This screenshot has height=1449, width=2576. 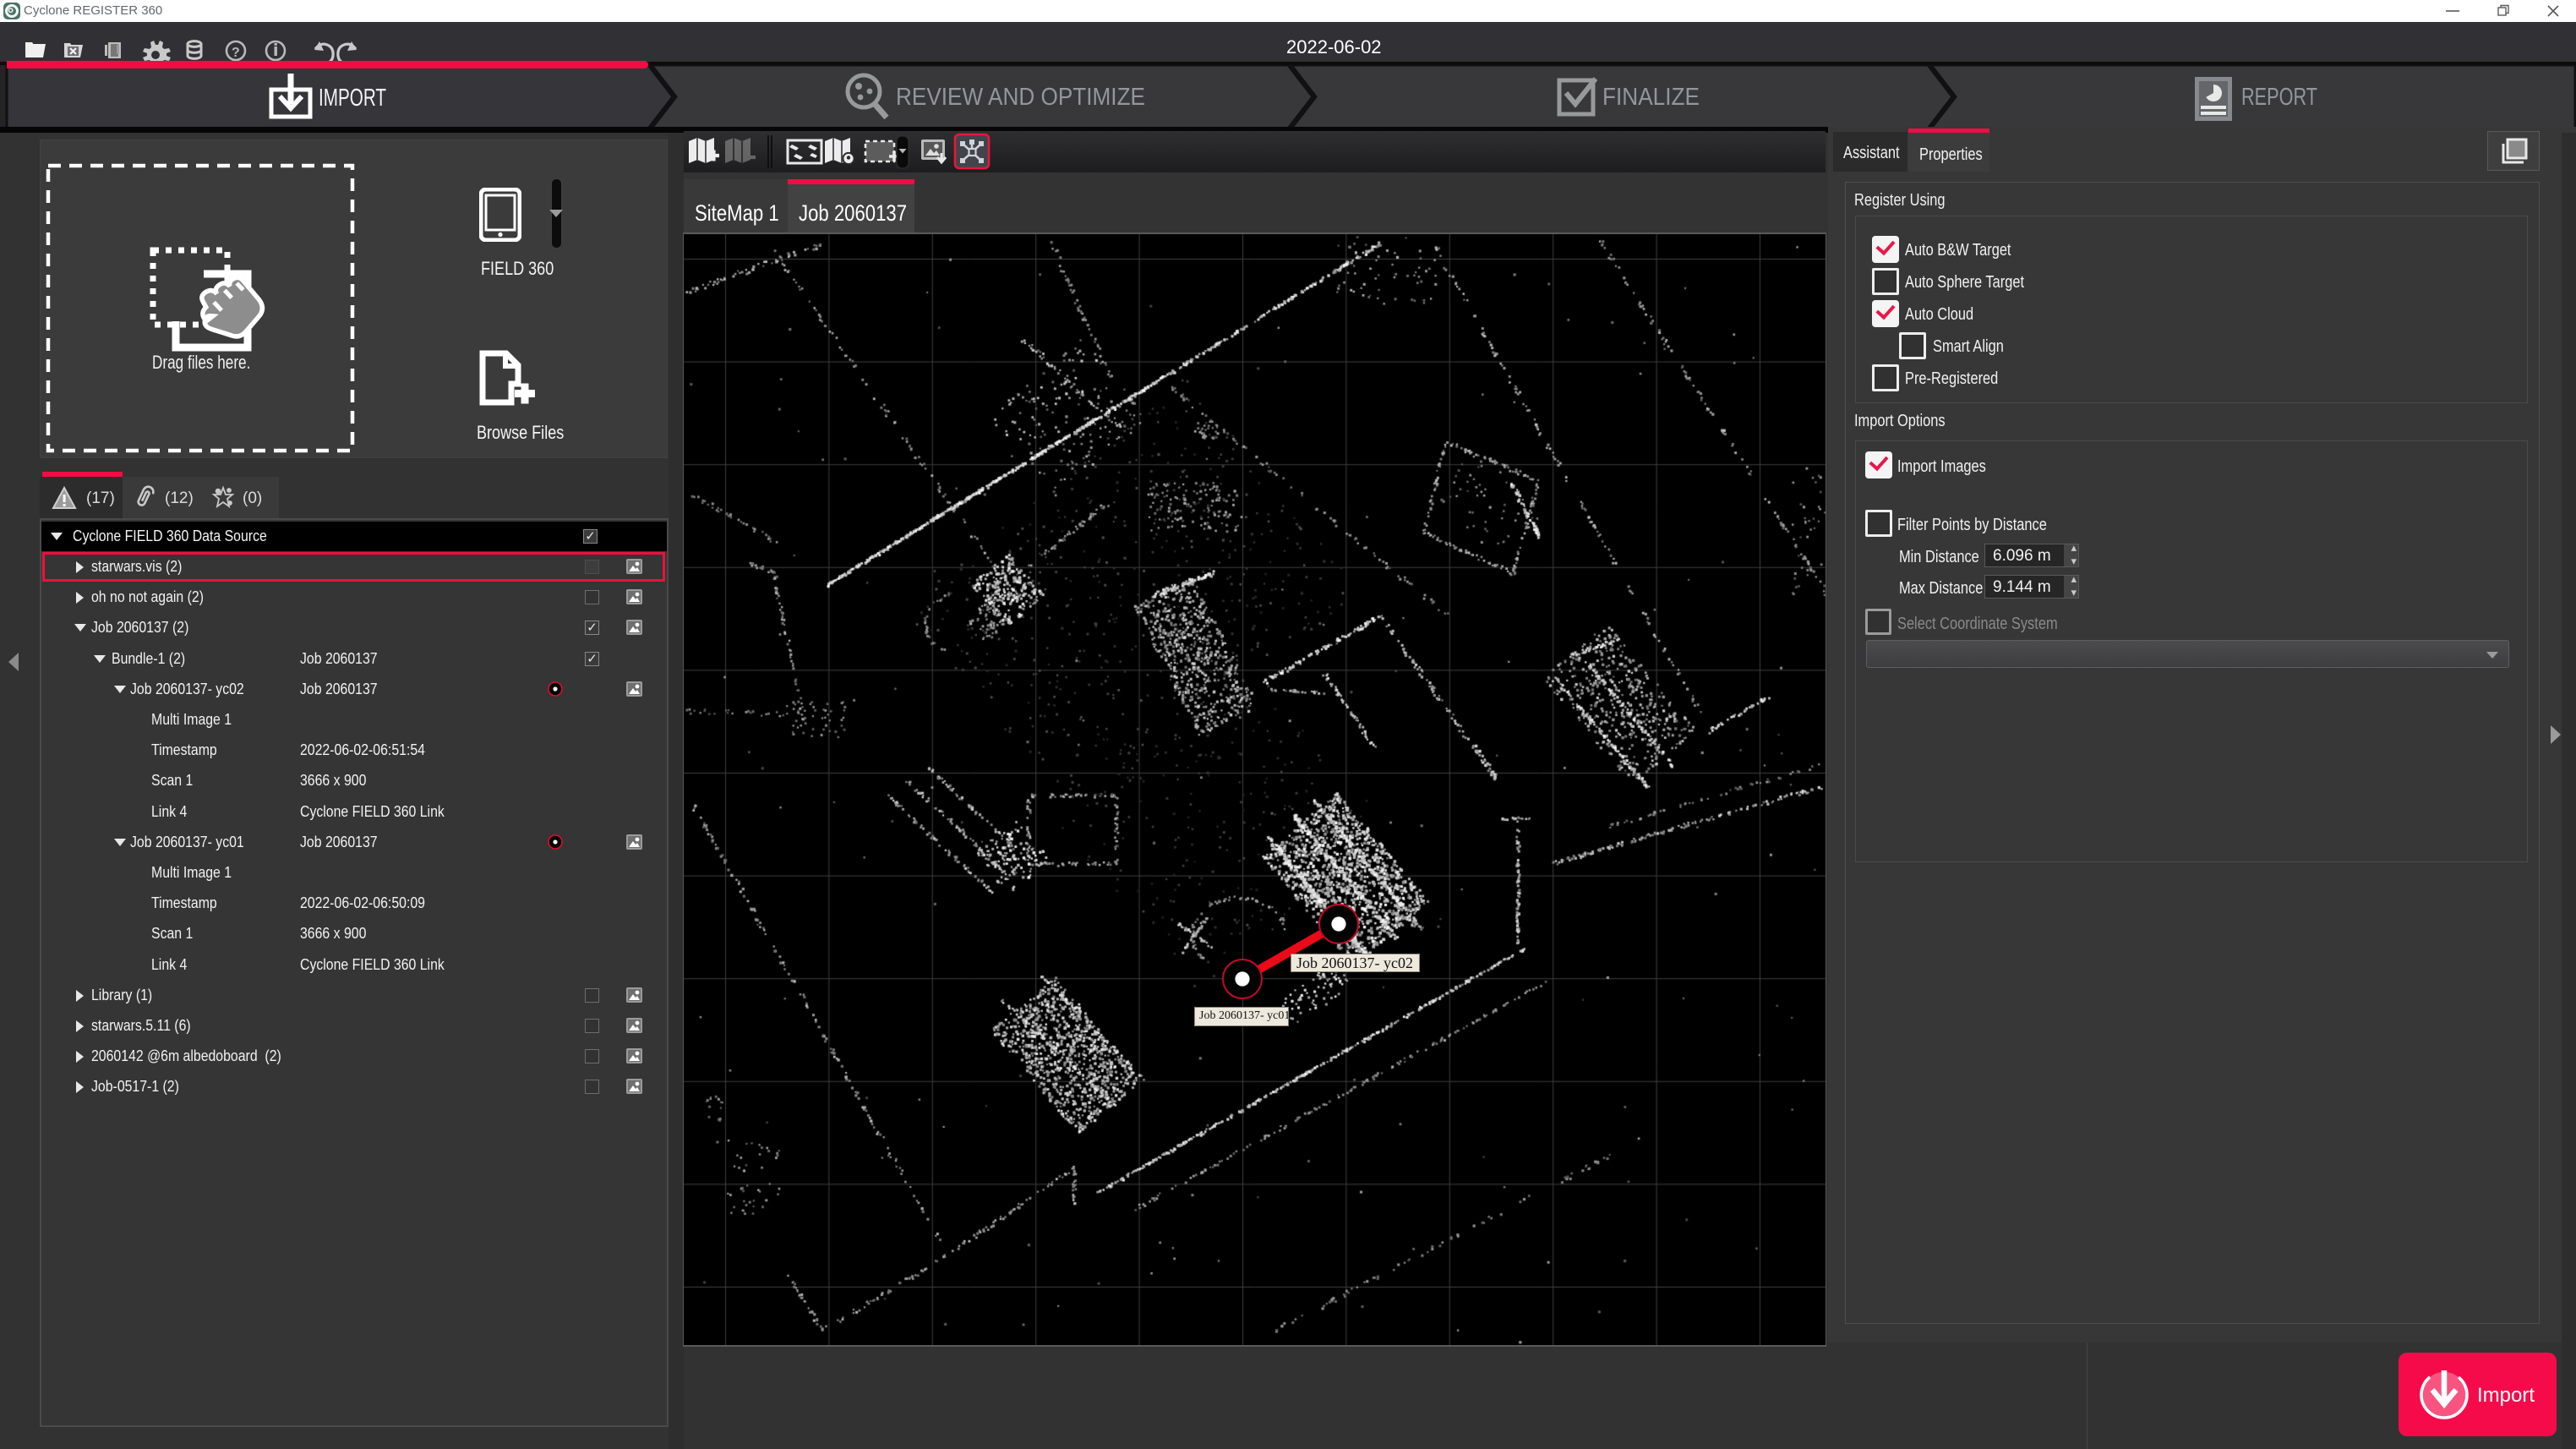 I want to click on svg-text: FINALIZE, so click(x=1651, y=97).